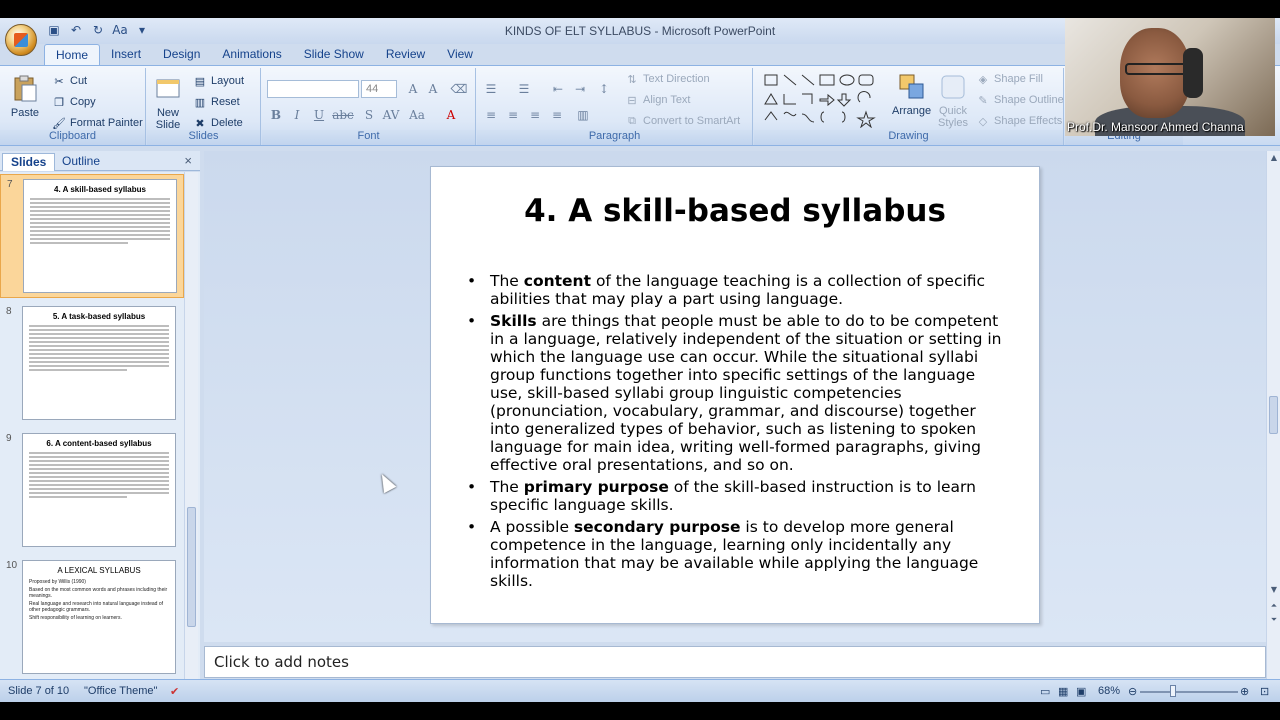 The image size is (1280, 720). I want to click on layout-button: ▤ Layout, so click(218, 81).